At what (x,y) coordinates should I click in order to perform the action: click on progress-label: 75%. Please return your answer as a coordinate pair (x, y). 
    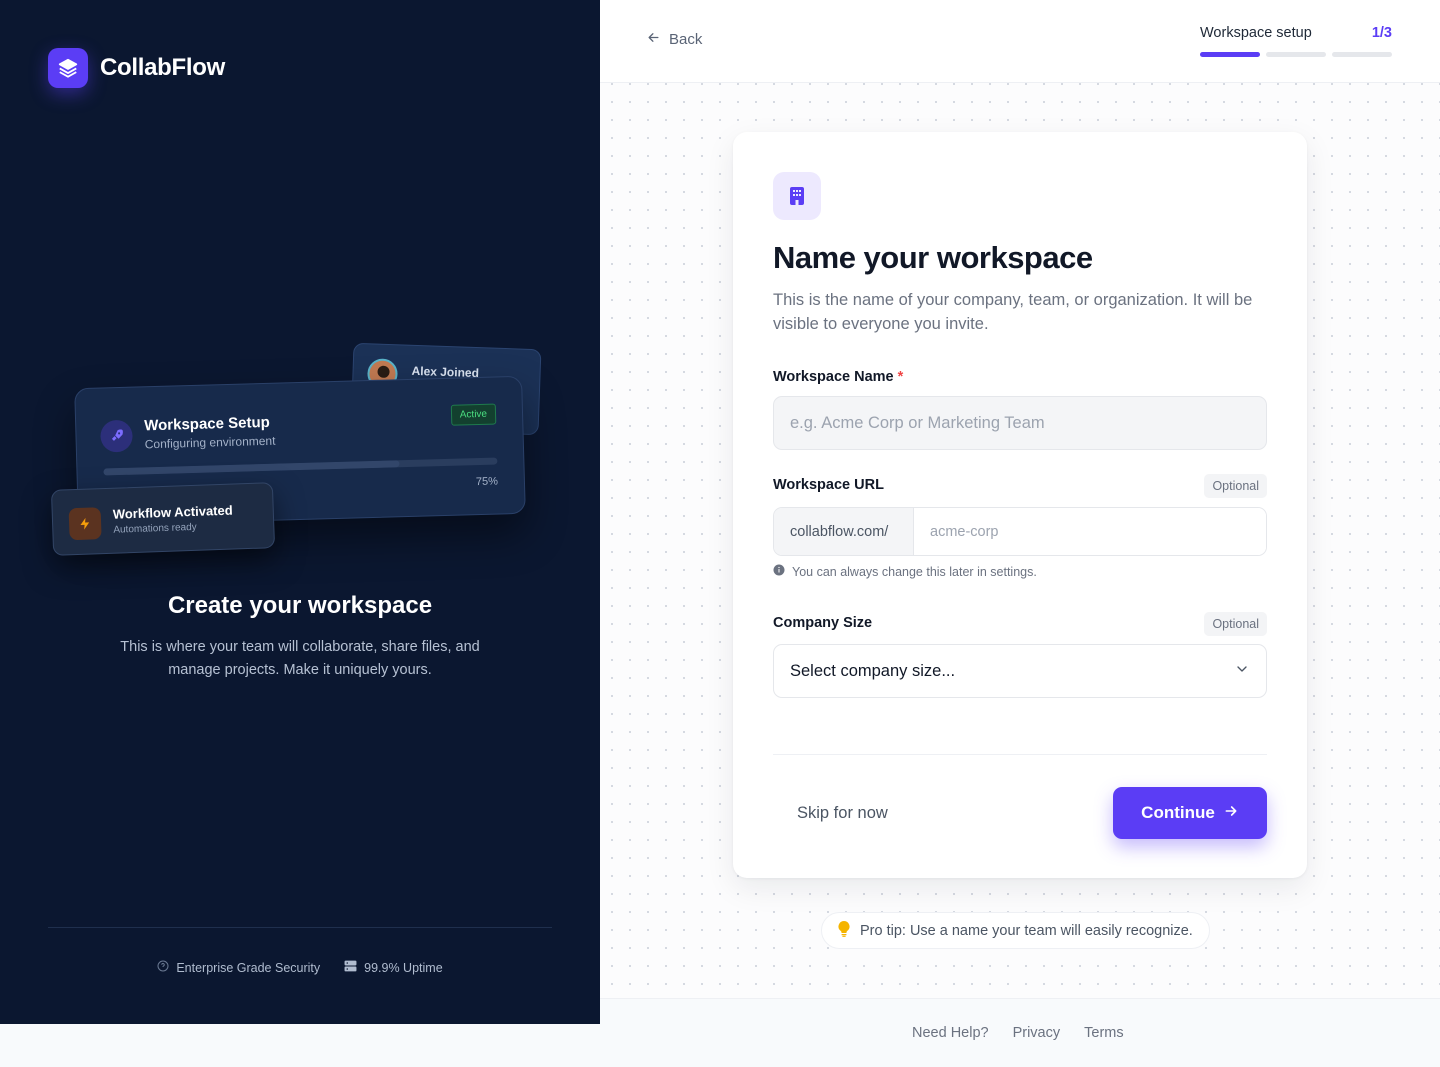
    Looking at the image, I should click on (487, 482).